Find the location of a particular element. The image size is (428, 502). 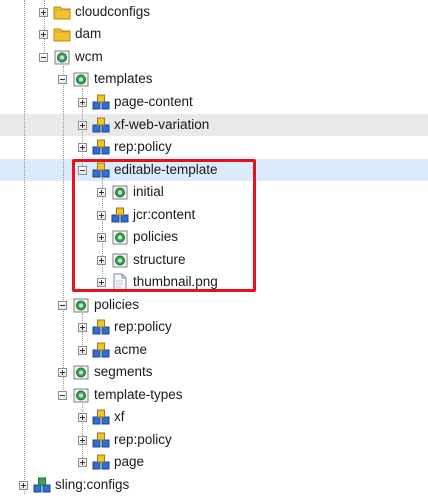

tree-node-label: xf is located at coordinates (119, 417).